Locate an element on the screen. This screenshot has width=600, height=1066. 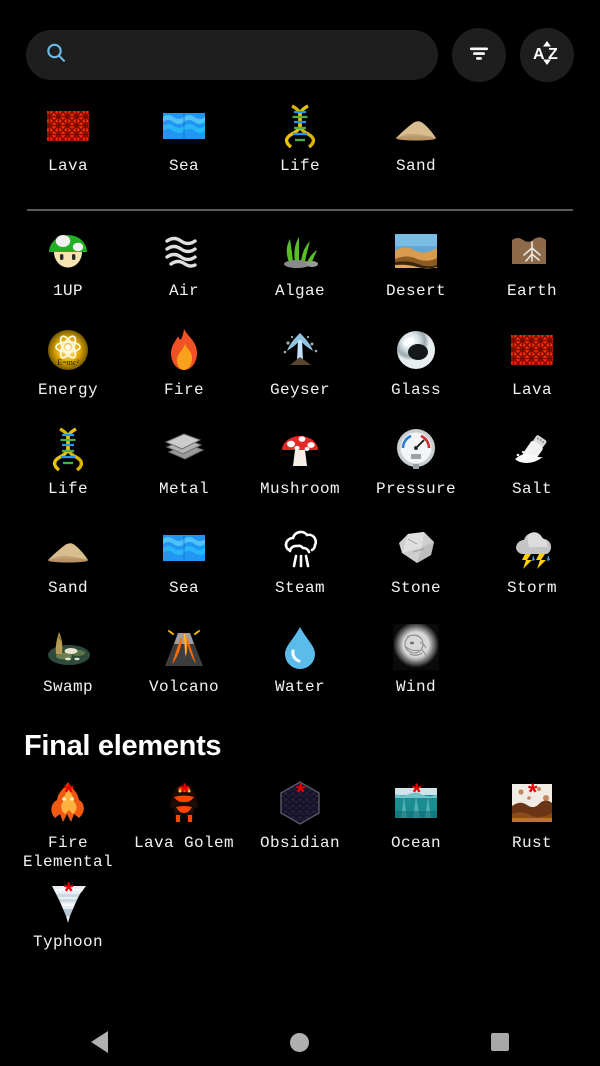
element-cell: Water is located at coordinates (300, 666).